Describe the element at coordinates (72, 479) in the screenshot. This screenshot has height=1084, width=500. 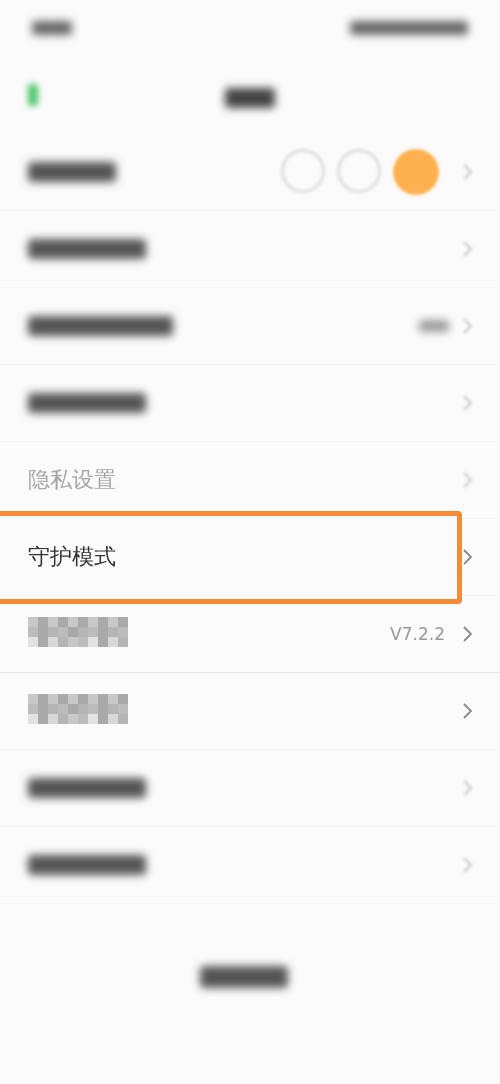
I see `row-label: 隐私设置` at that location.